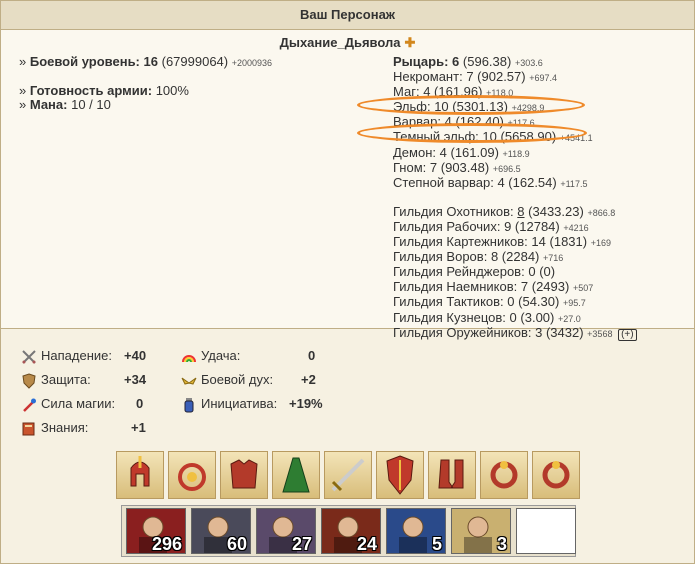 The image size is (695, 564). Describe the element at coordinates (436, 544) in the screenshot. I see `unit-count: 5` at that location.